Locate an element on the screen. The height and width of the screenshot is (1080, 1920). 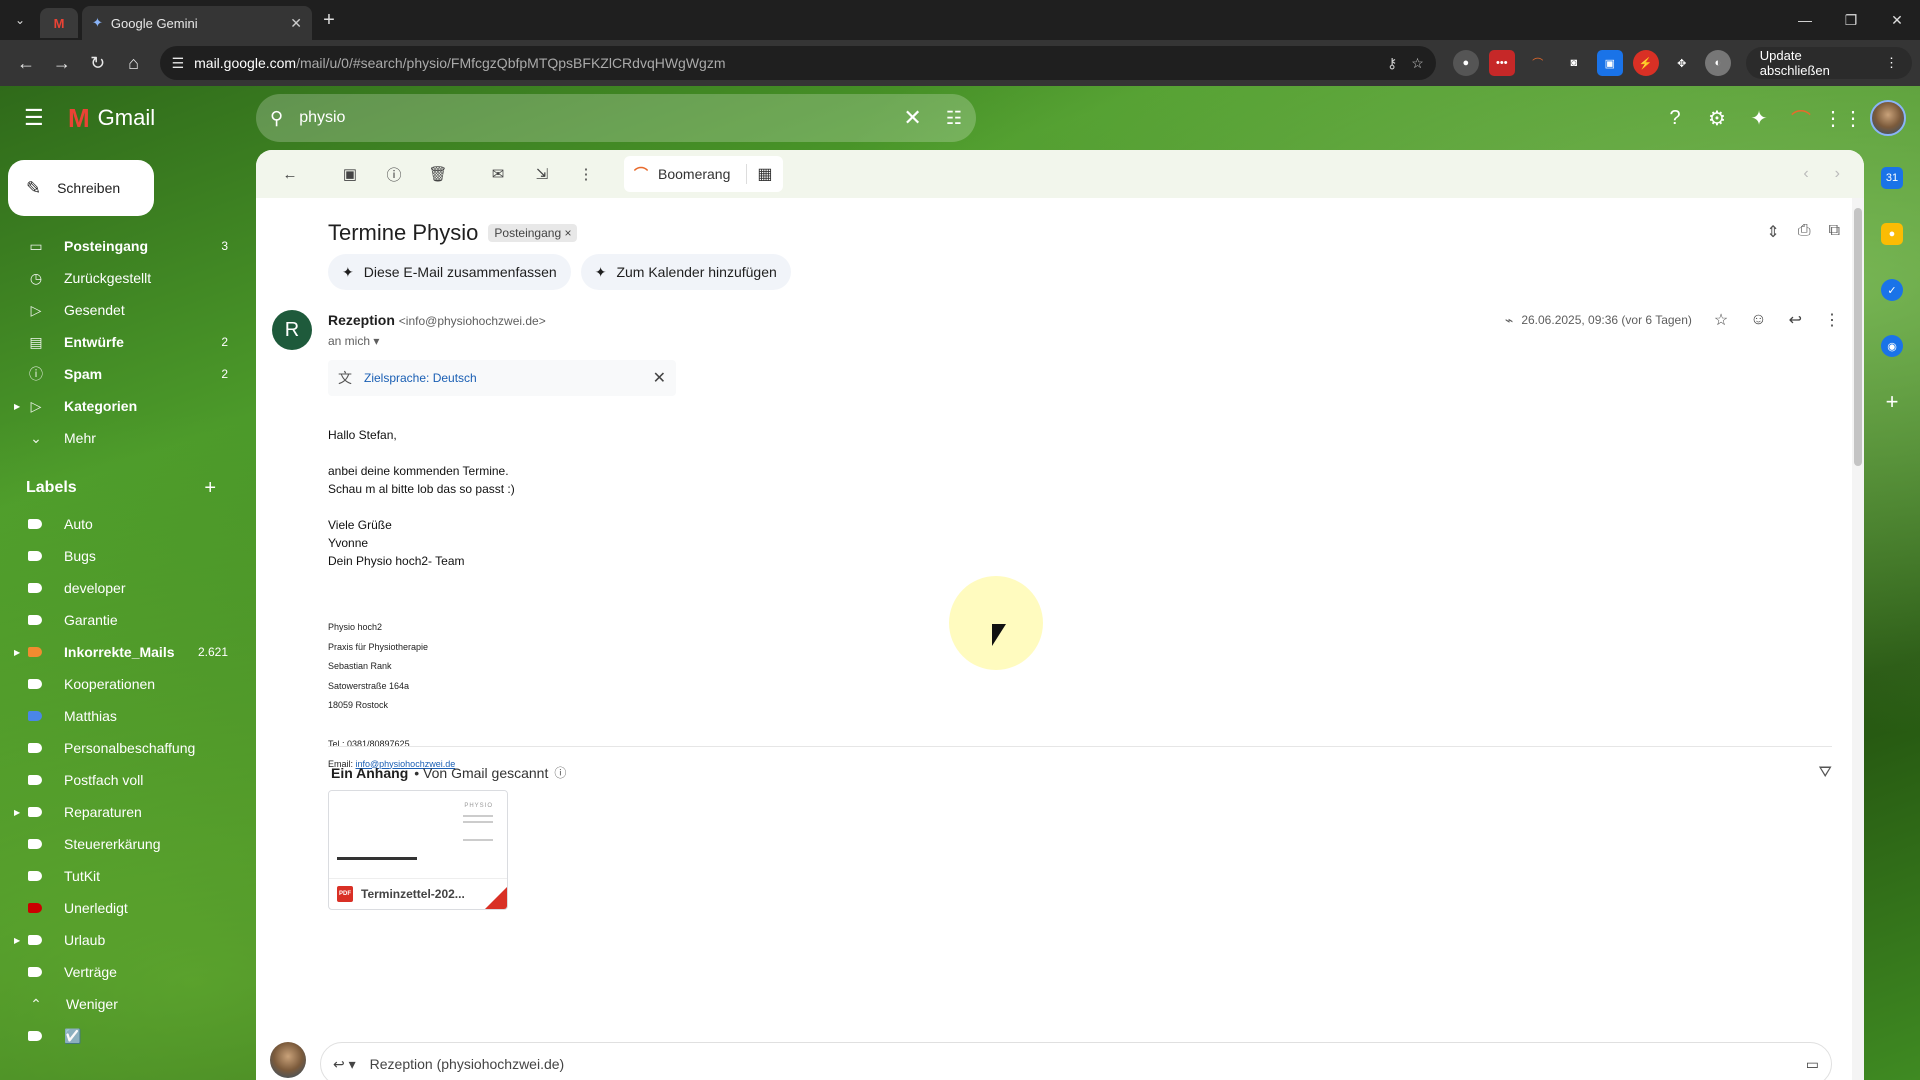
open-new-window-icon: ⧉ is located at coordinates (1834, 232).